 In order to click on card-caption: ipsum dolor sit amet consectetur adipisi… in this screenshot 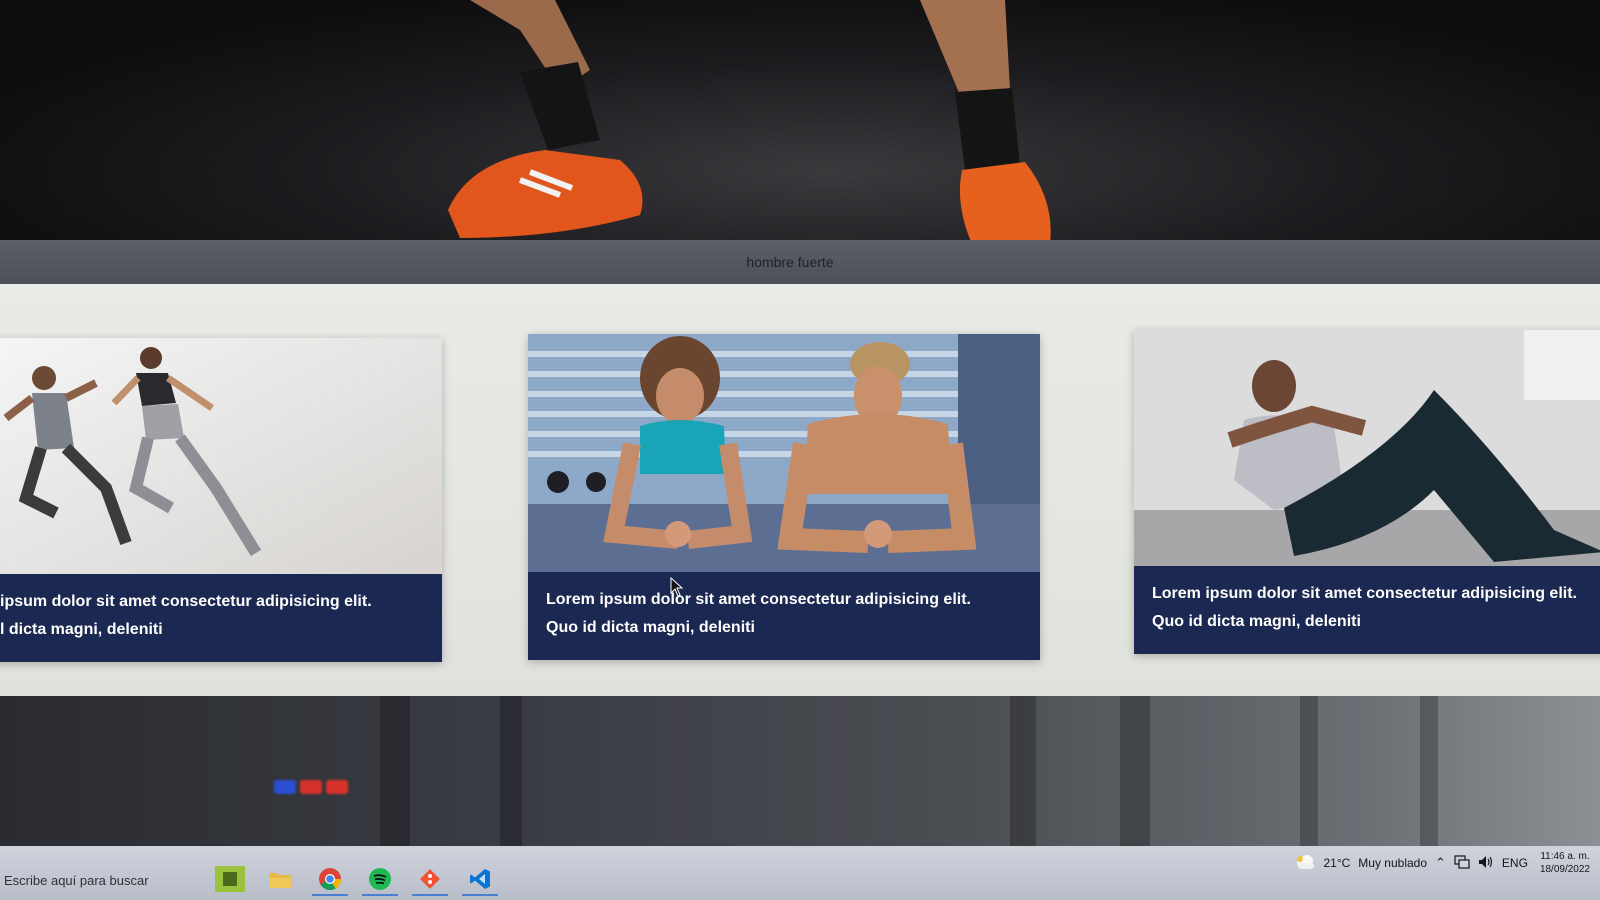, I will do `click(221, 618)`.